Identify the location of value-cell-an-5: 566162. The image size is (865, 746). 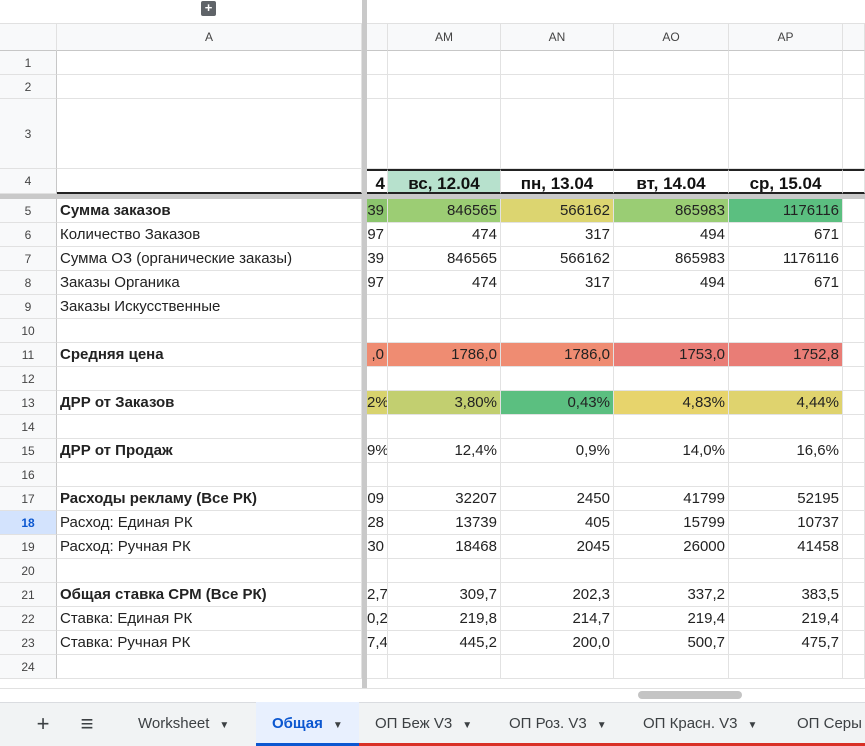
(557, 211).